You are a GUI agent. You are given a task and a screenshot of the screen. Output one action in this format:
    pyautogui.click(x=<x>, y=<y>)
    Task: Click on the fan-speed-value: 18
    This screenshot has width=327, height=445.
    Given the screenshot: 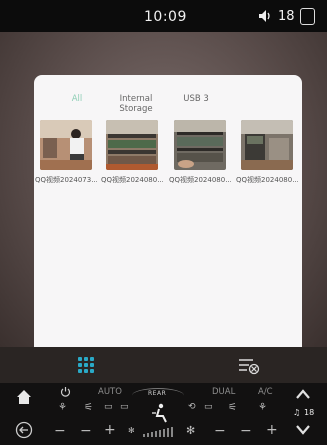 What is the action you would take?
    pyautogui.click(x=309, y=412)
    